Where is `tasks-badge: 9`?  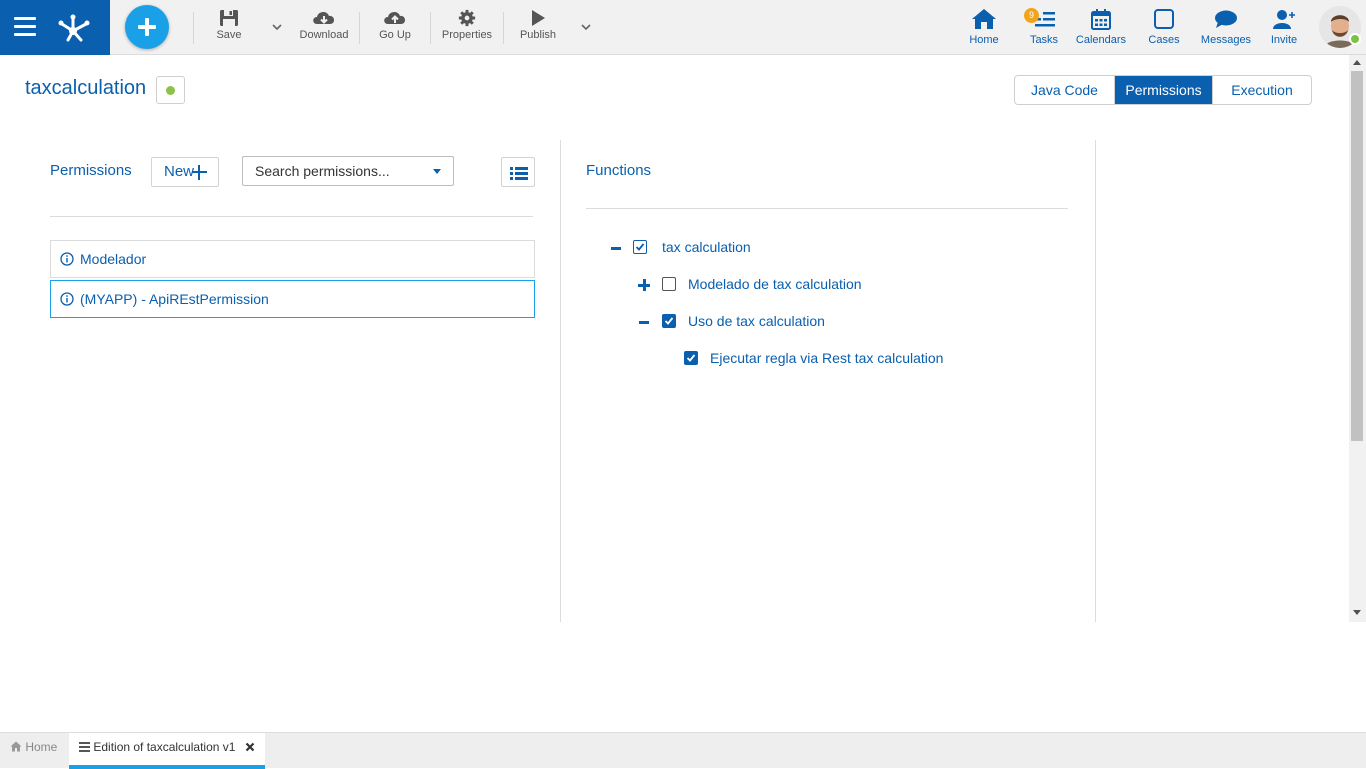
tasks-badge: 9 is located at coordinates (1031, 15).